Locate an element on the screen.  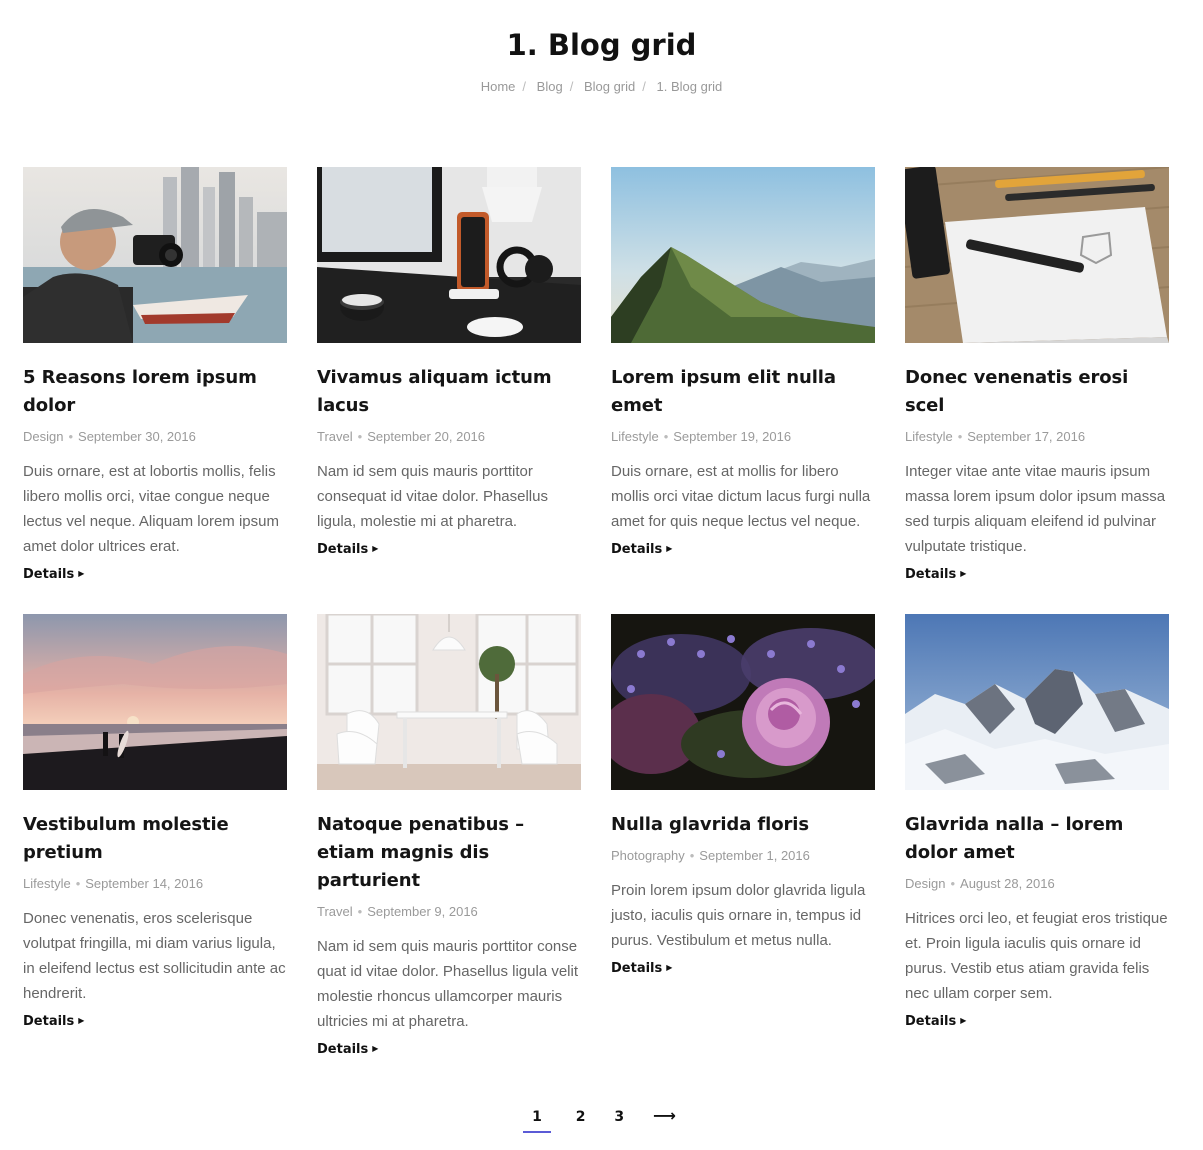
post-meta: Lifestyle • September 17, 2016 is located at coordinates (1037, 437).